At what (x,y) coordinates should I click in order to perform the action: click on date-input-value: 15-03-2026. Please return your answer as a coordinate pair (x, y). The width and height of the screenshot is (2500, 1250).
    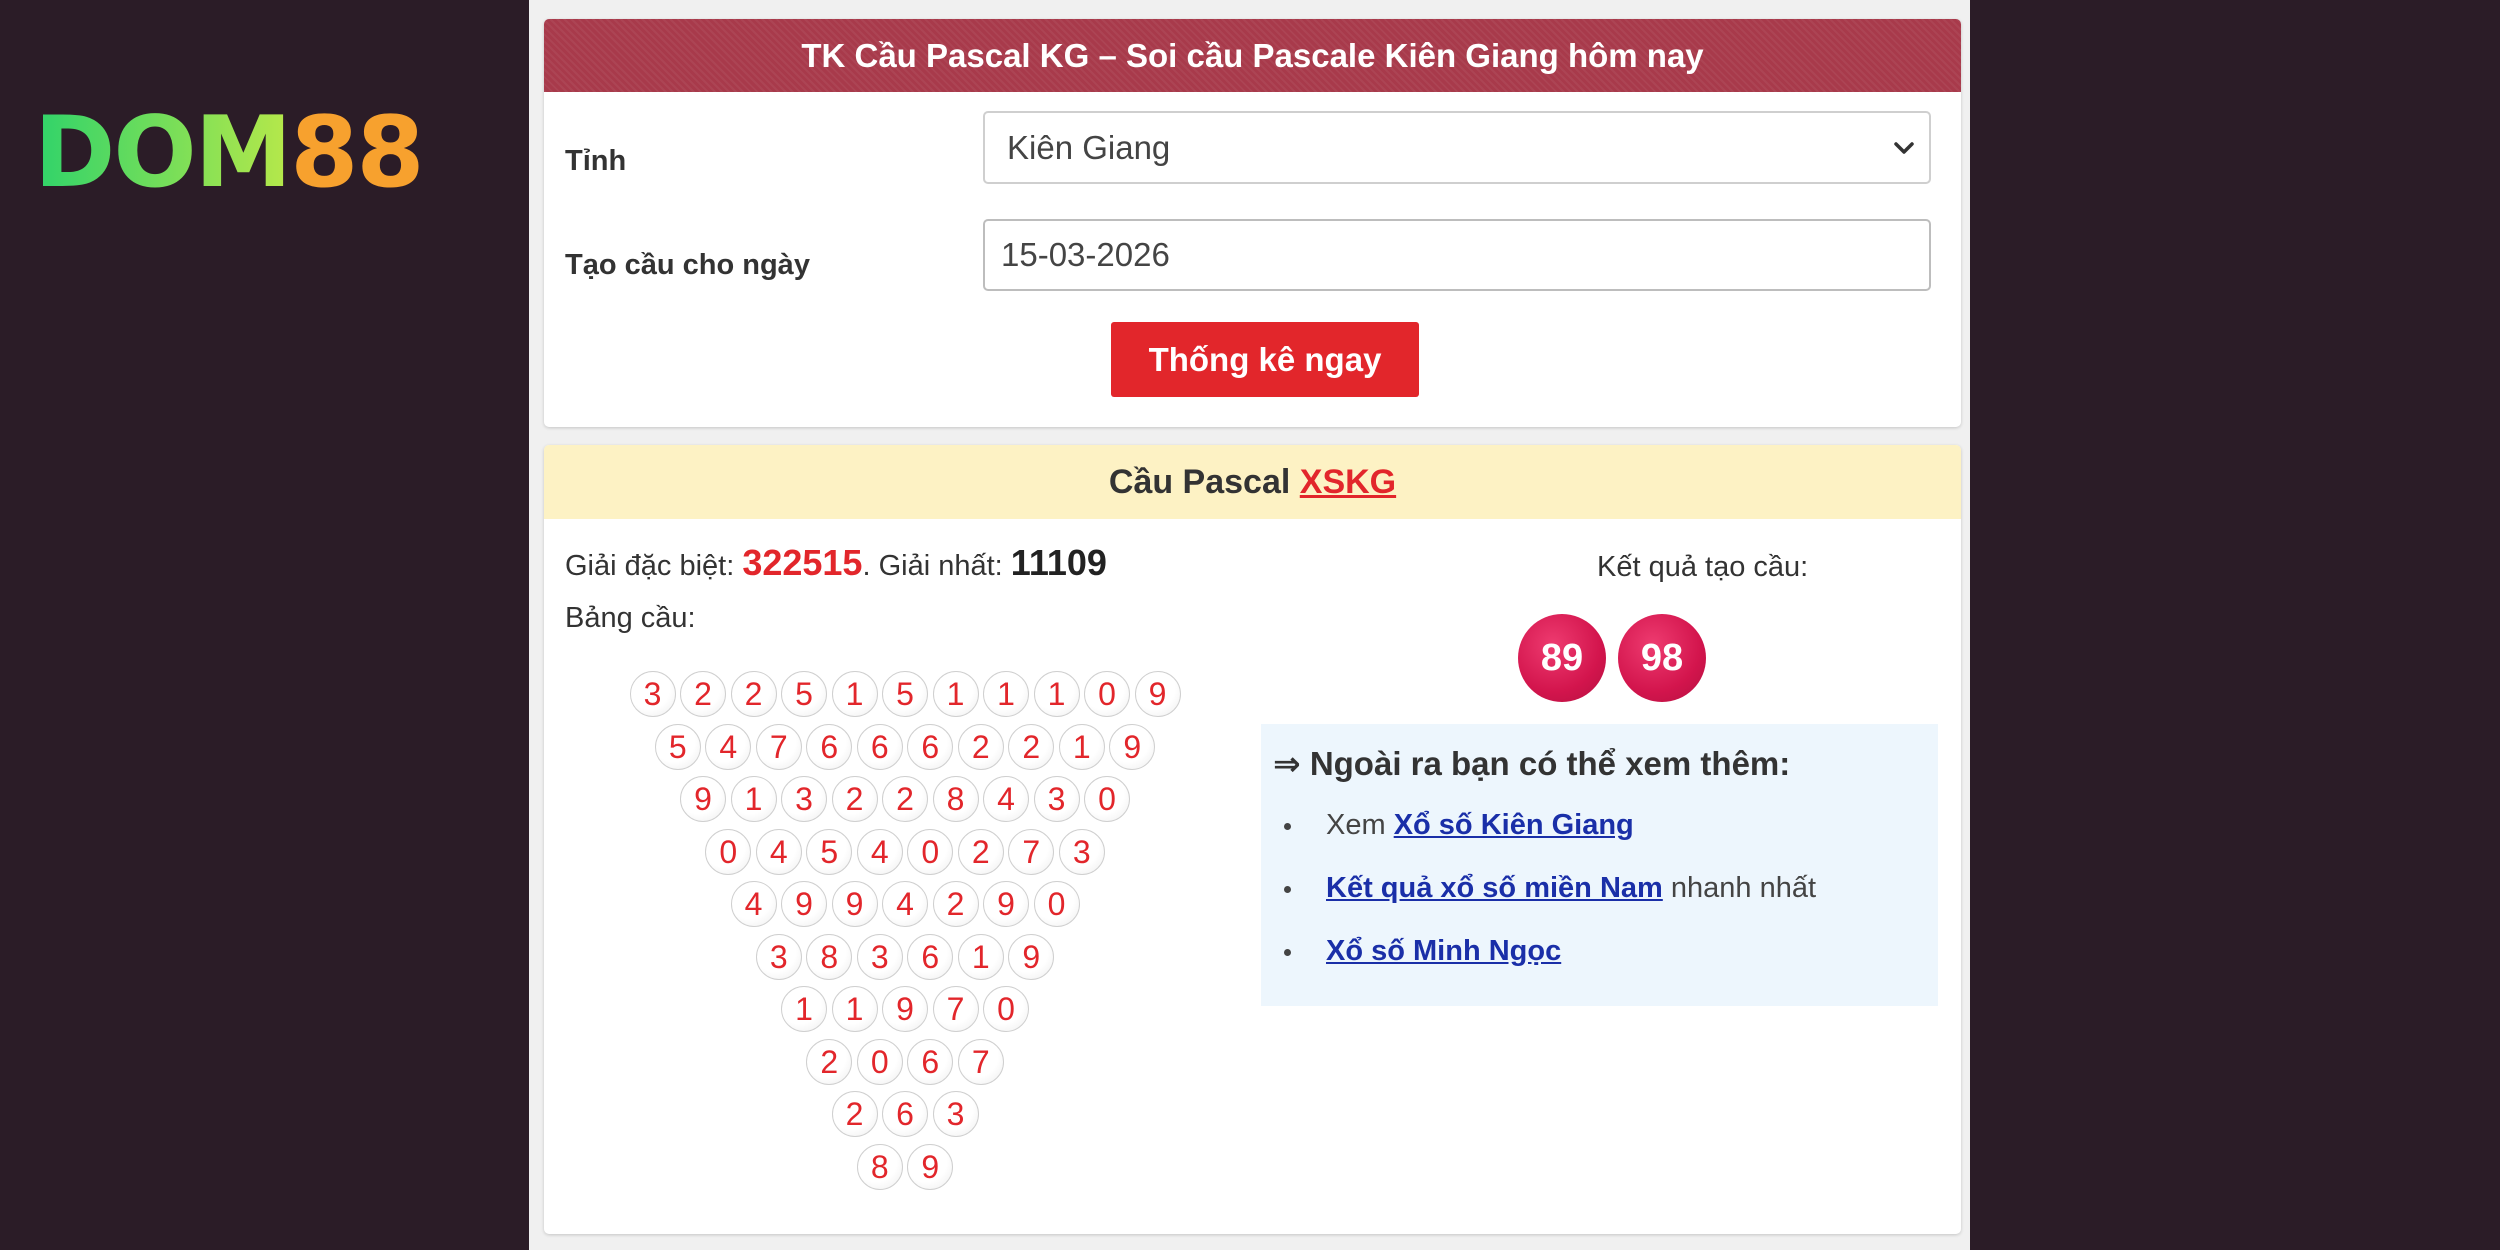
    Looking at the image, I should click on (1085, 254).